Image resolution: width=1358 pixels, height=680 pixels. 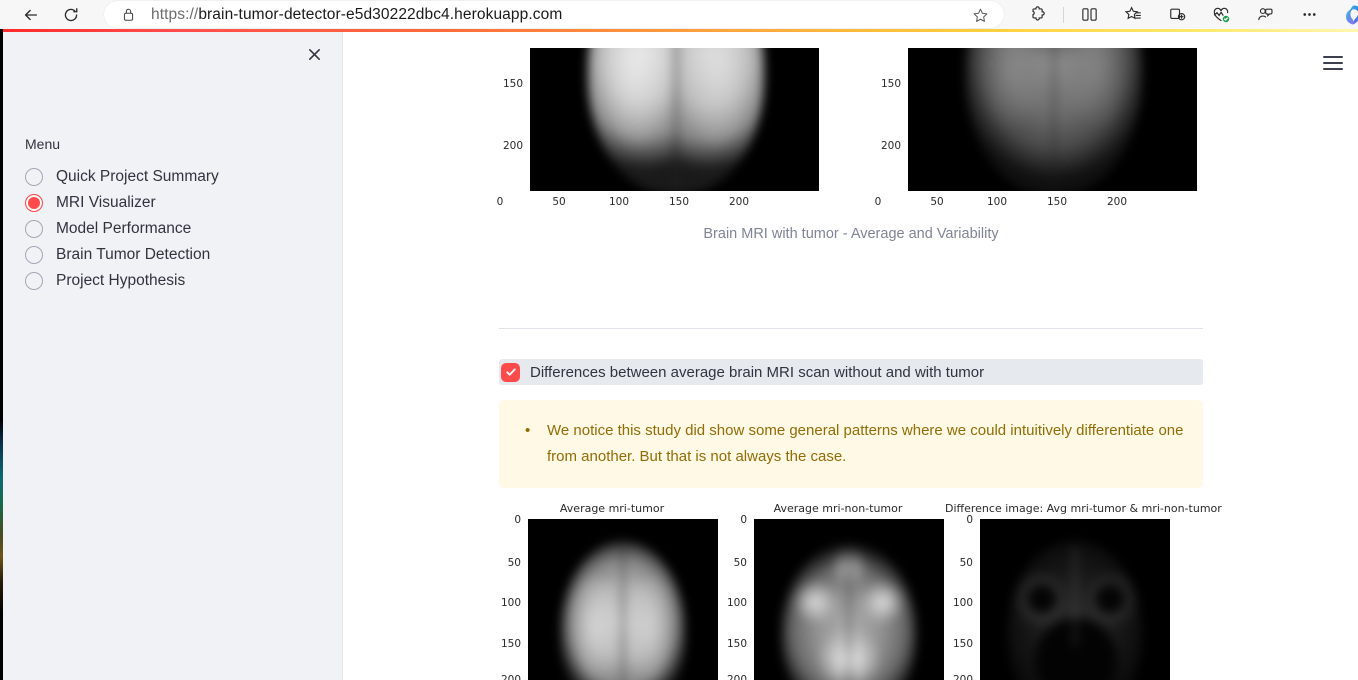 What do you see at coordinates (121, 280) in the screenshot?
I see `sidebar-item-label: Project Hypothesis` at bounding box center [121, 280].